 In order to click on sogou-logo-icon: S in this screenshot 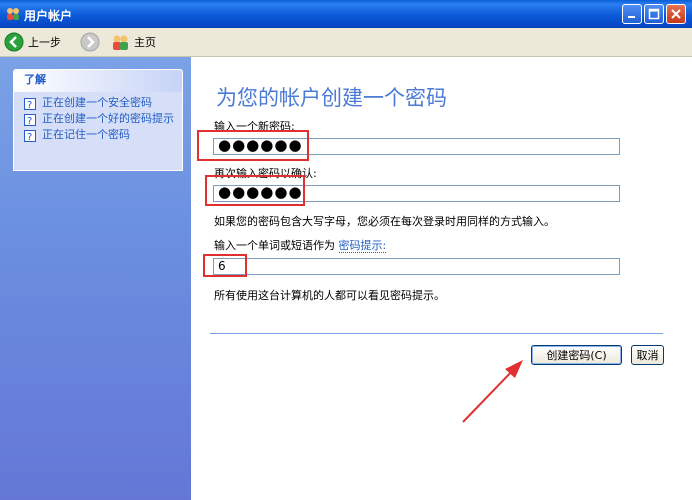, I will do `click(564, 429)`.